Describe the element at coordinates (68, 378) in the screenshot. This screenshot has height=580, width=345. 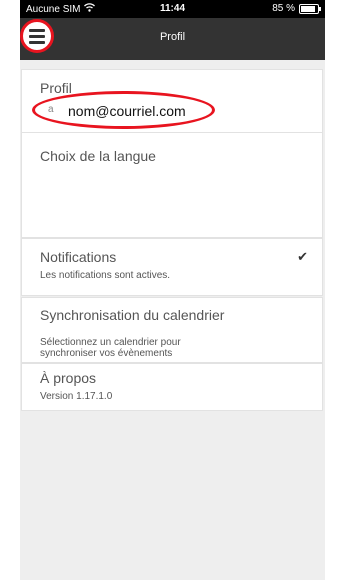
I see `about-title: À propos` at that location.